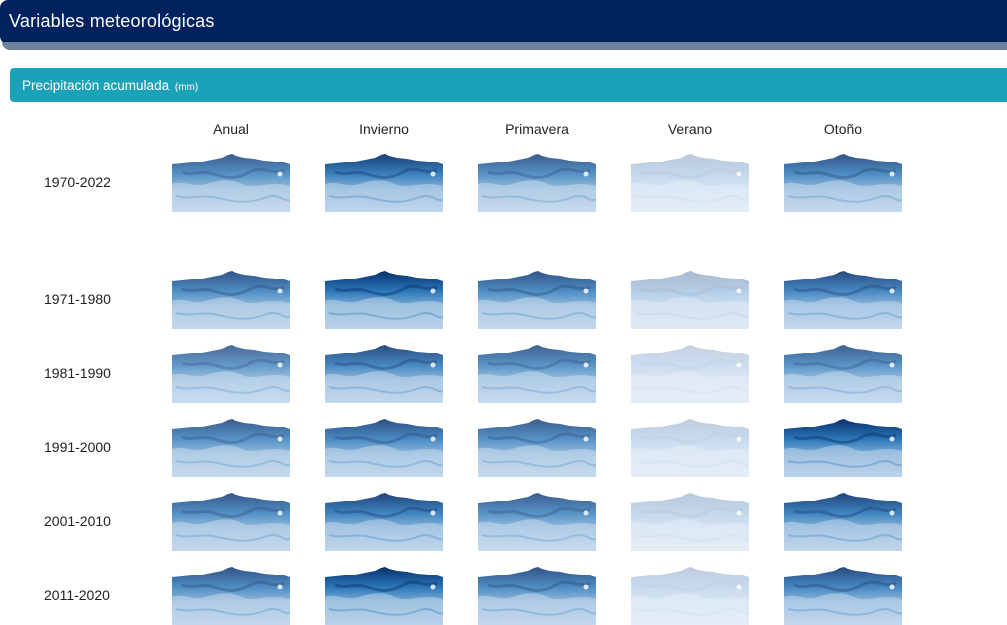 This screenshot has height=625, width=1007. I want to click on precip-map-verano-1971-1980, so click(690, 300).